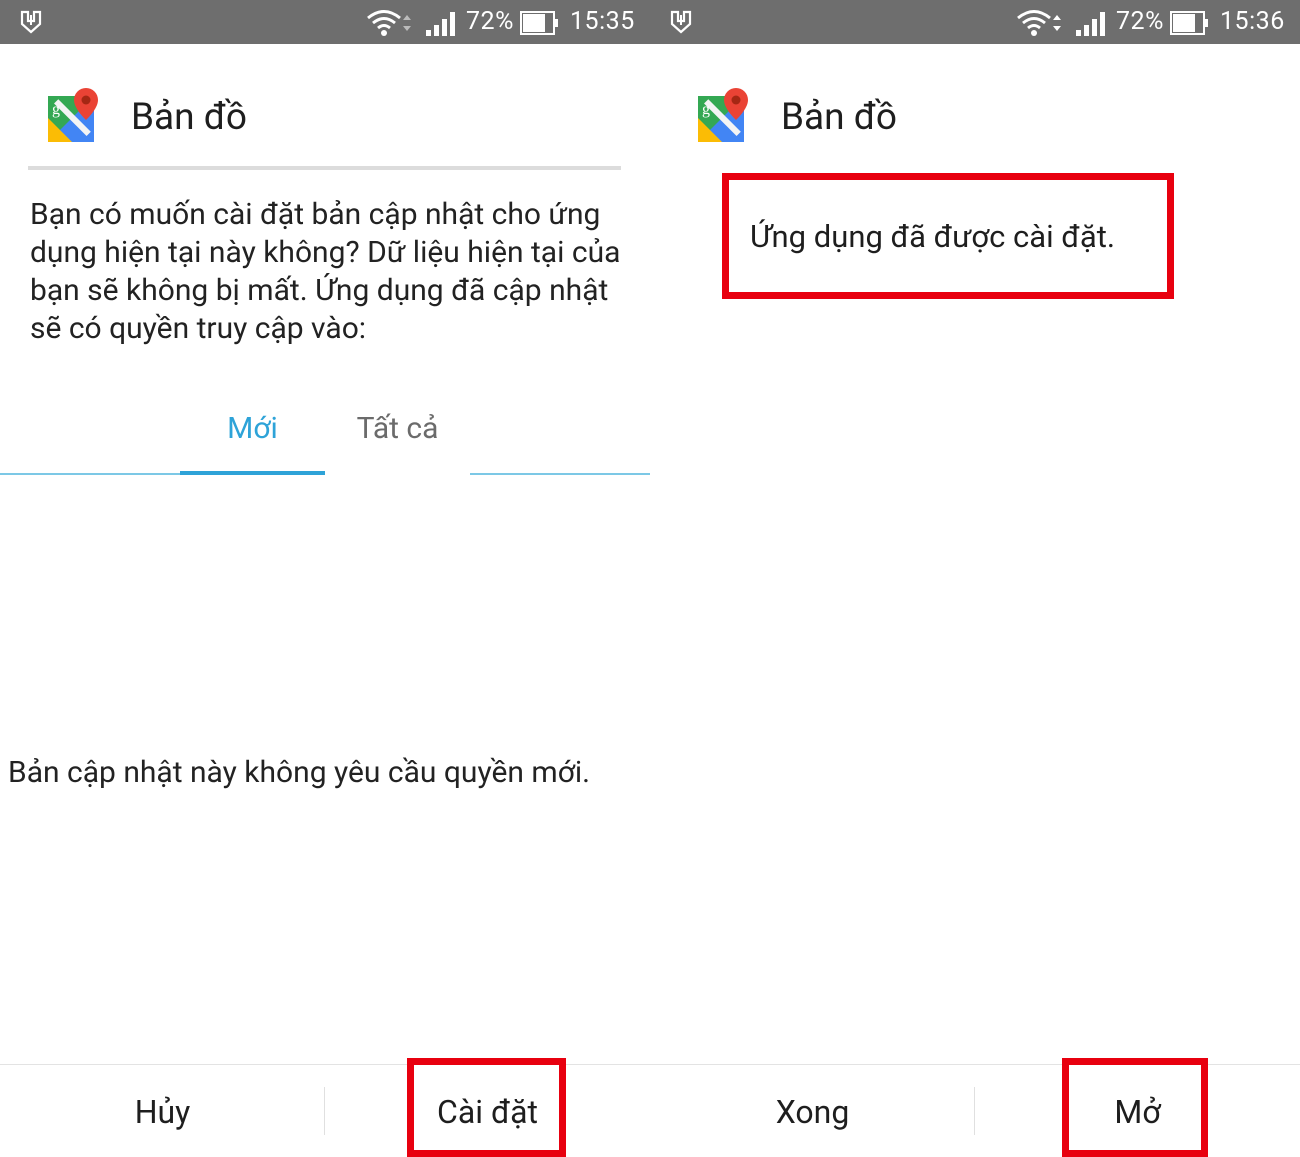  I want to click on tab-bar-line-left, so click(90, 474).